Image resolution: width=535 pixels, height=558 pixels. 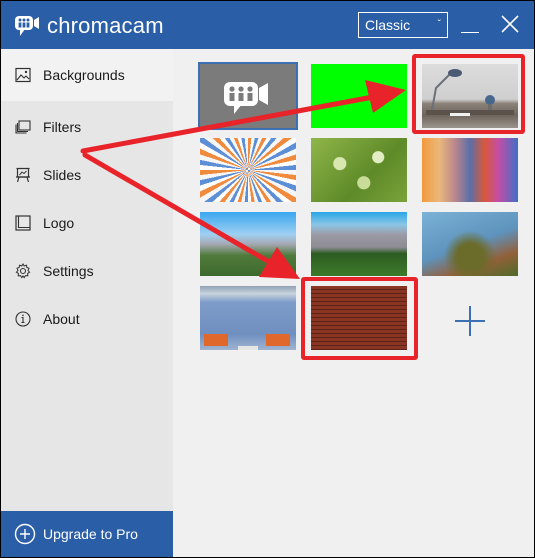 I want to click on chevron-down-icon: ˇ, so click(x=439, y=24).